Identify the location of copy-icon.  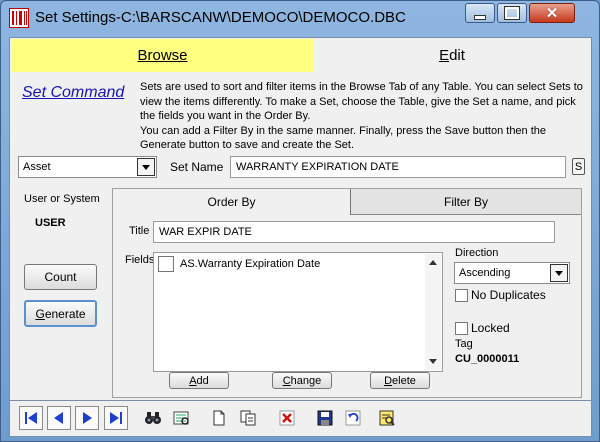
(248, 418).